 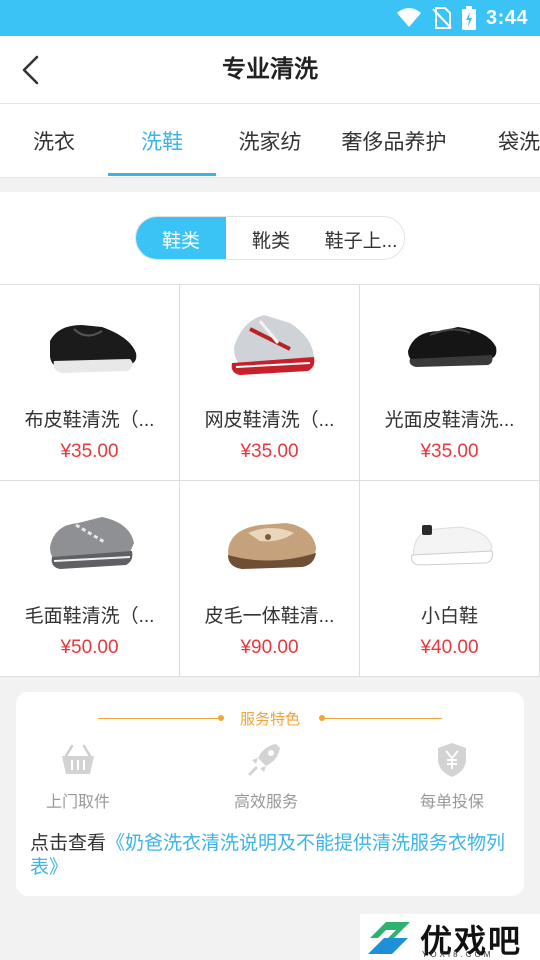 I want to click on status-icons: 3:44, so click(x=462, y=18).